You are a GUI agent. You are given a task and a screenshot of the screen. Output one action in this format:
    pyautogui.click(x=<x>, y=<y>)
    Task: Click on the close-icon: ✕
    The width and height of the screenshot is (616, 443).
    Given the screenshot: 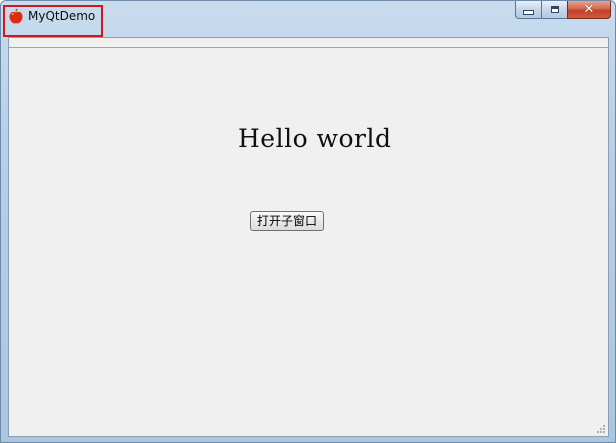 What is the action you would take?
    pyautogui.click(x=589, y=9)
    